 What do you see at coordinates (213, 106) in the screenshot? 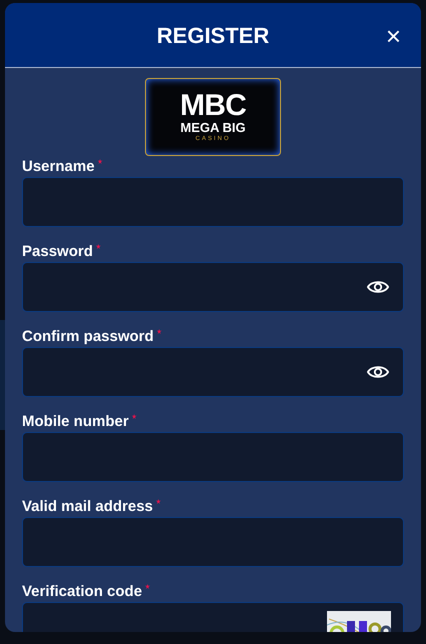
I see `logo-title: MBC` at bounding box center [213, 106].